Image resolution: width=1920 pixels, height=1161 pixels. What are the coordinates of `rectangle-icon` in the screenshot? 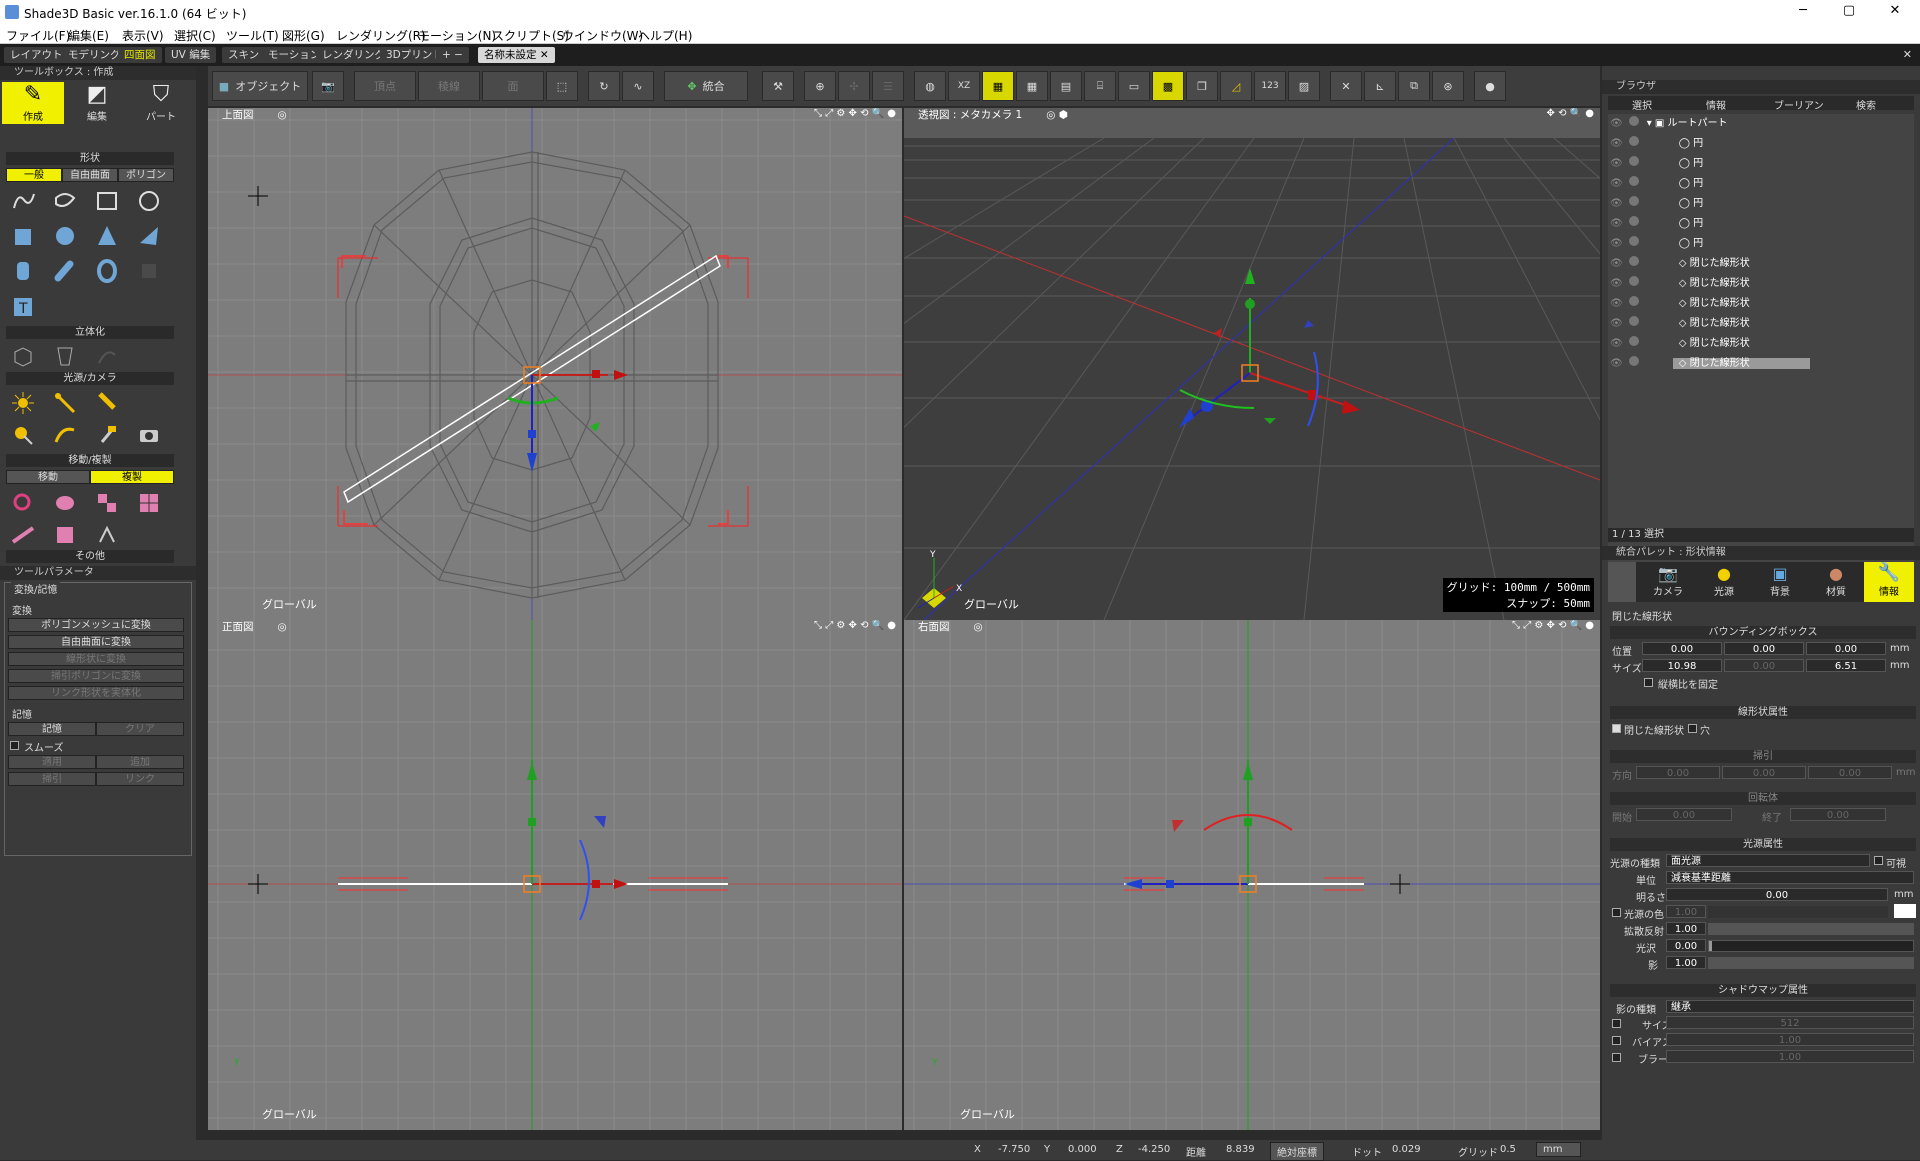 It's located at (107, 201).